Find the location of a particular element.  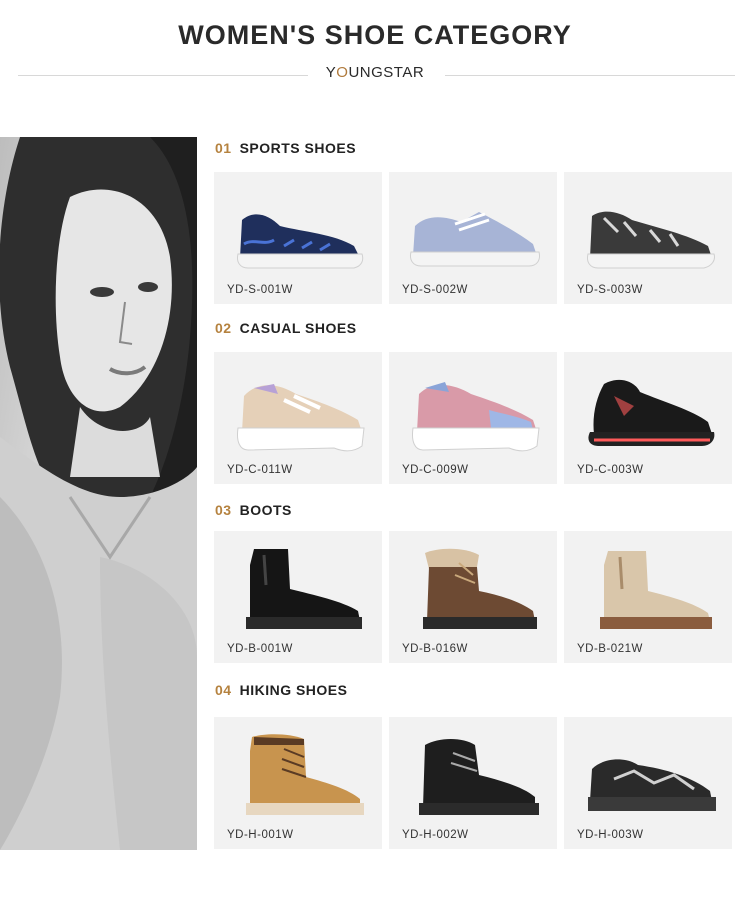

product-code: YD-S-002W is located at coordinates (435, 290).